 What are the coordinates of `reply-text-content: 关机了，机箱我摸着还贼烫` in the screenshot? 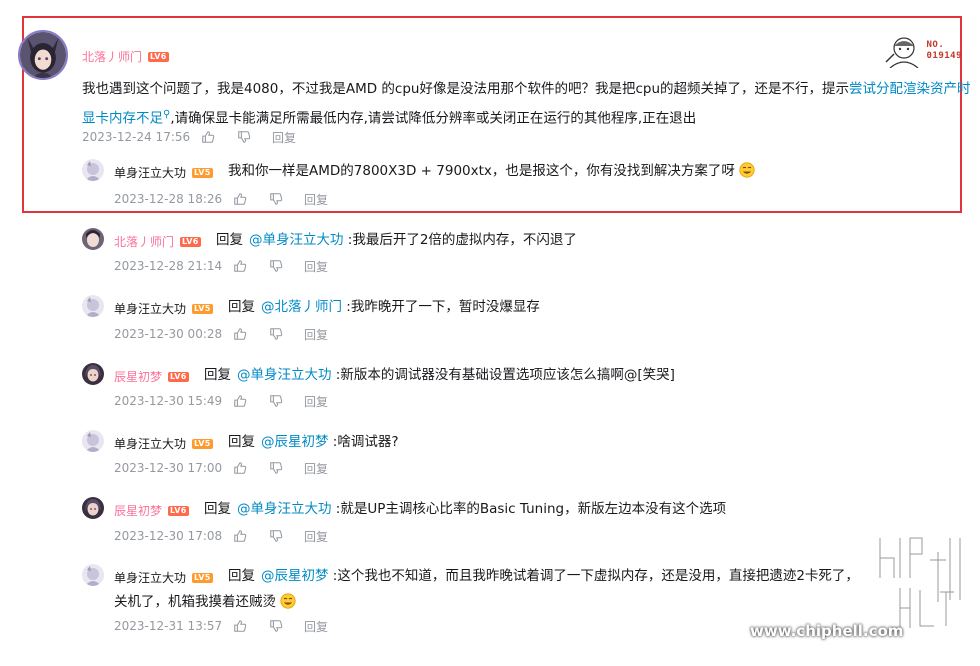 It's located at (195, 602).